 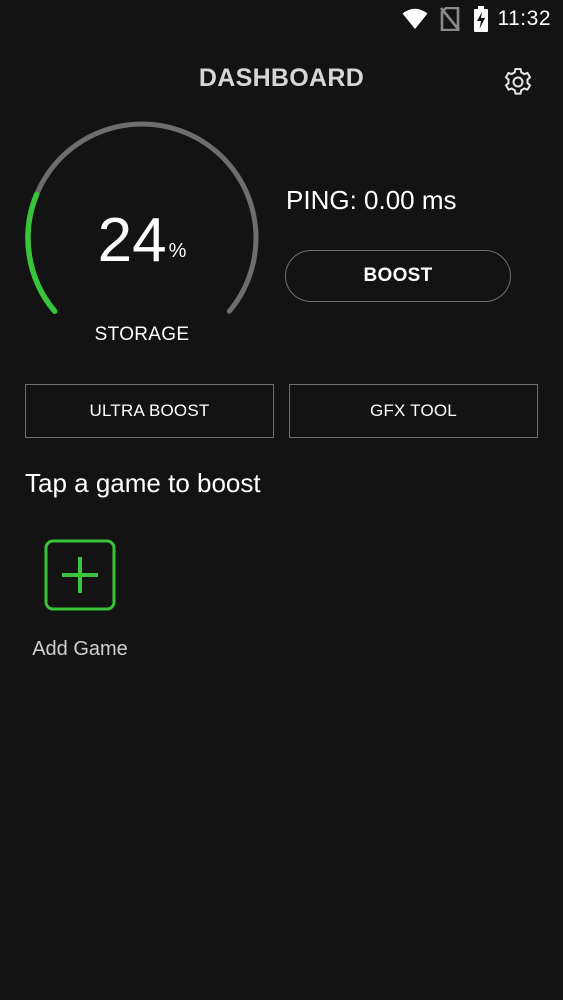 What do you see at coordinates (413, 411) in the screenshot?
I see `gfx-tool-button: GFX TOOL` at bounding box center [413, 411].